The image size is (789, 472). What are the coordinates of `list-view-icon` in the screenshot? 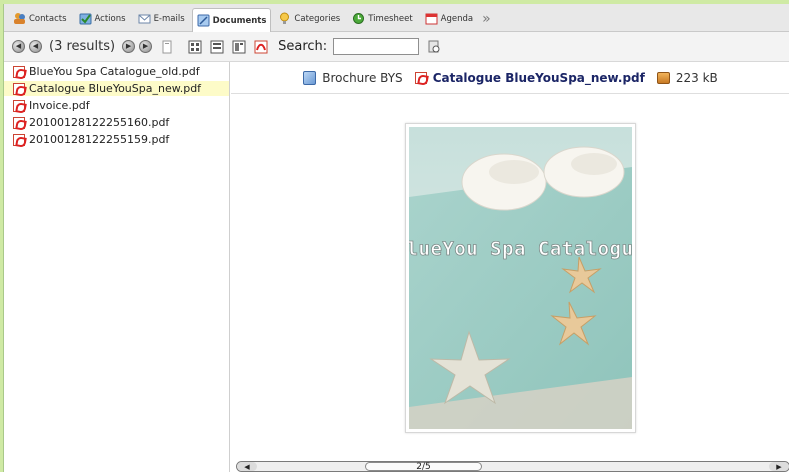 It's located at (217, 47).